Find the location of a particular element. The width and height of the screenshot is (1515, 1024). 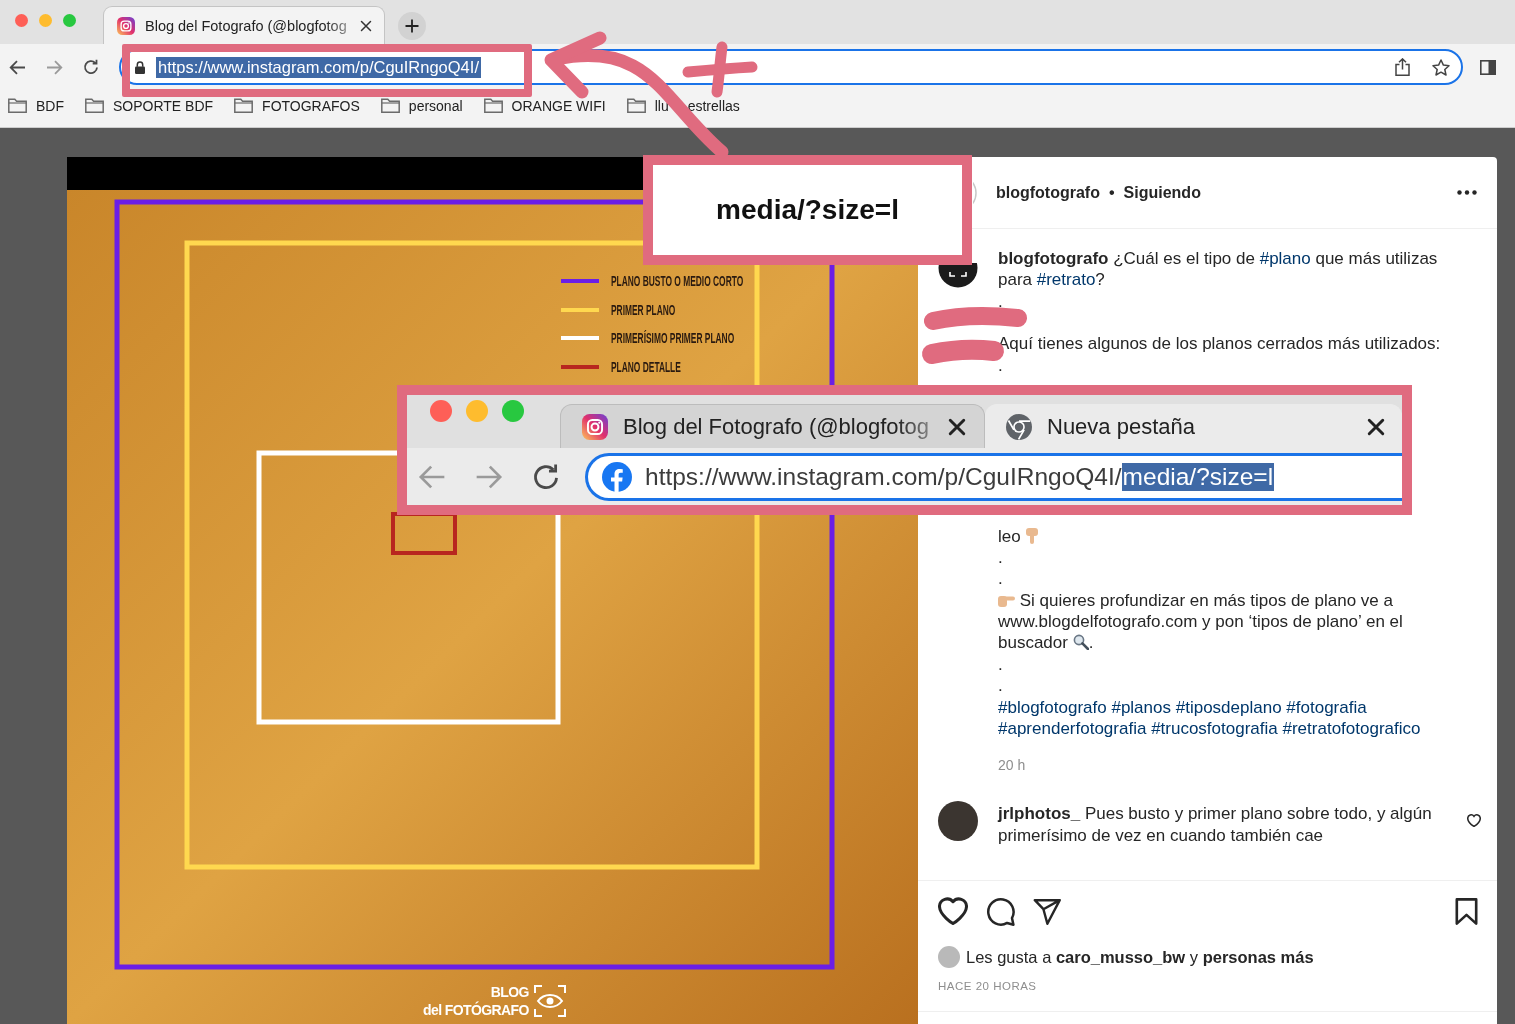

new-tab-button is located at coordinates (412, 26).